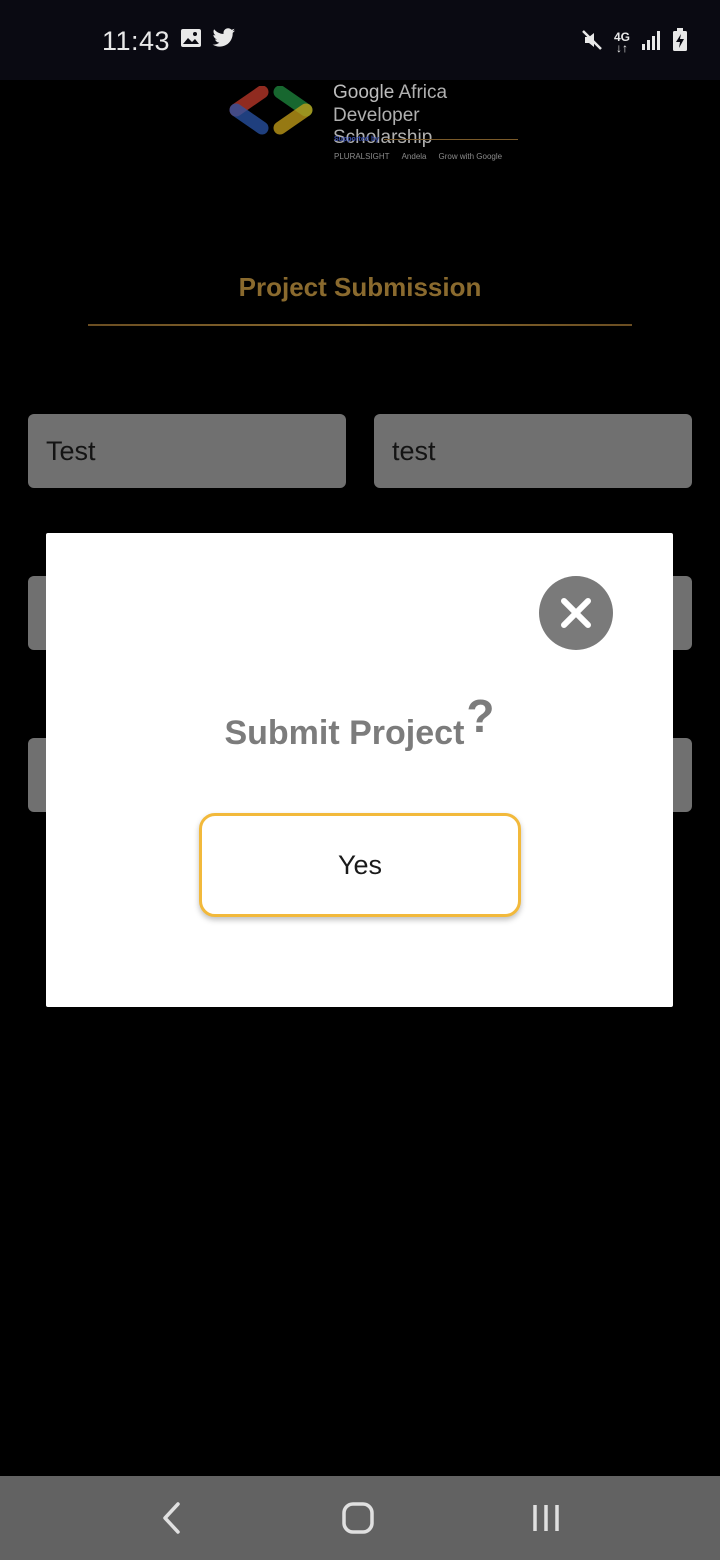 The height and width of the screenshot is (1560, 720). Describe the element at coordinates (470, 156) in the screenshot. I see `partner-grow-with-google: Grow with Google` at that location.